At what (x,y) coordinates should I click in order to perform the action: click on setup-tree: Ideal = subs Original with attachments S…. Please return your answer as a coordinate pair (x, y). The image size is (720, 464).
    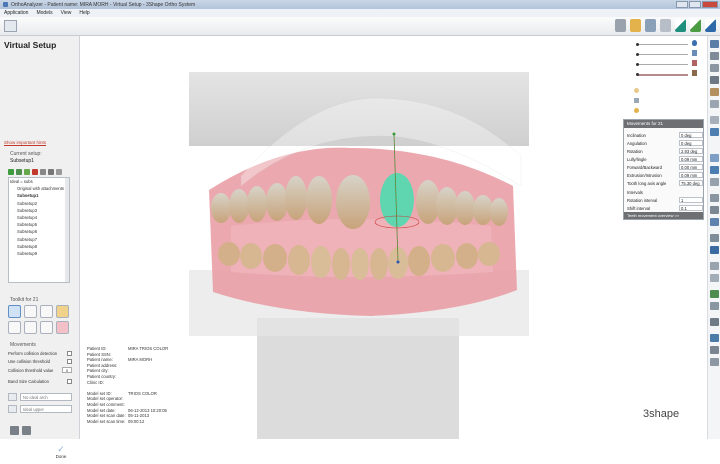
    Looking at the image, I should click on (39, 230).